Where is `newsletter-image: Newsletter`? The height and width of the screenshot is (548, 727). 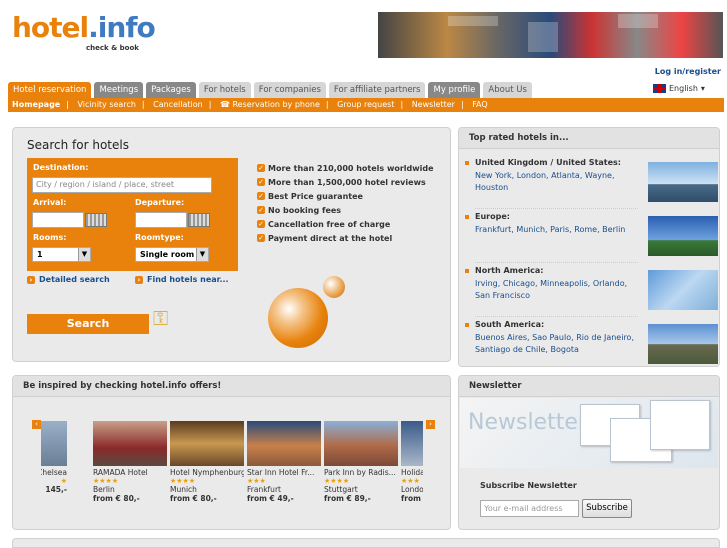
newsletter-image: Newsletter is located at coordinates (589, 433).